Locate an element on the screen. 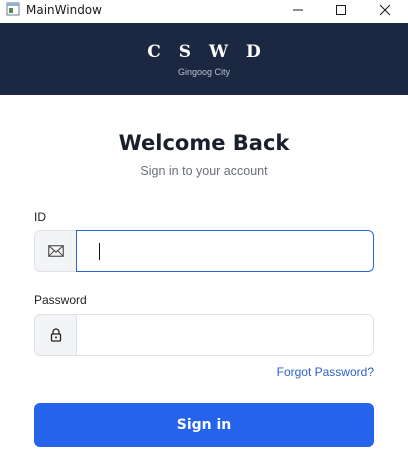  window-title: MainWindow is located at coordinates (64, 10).